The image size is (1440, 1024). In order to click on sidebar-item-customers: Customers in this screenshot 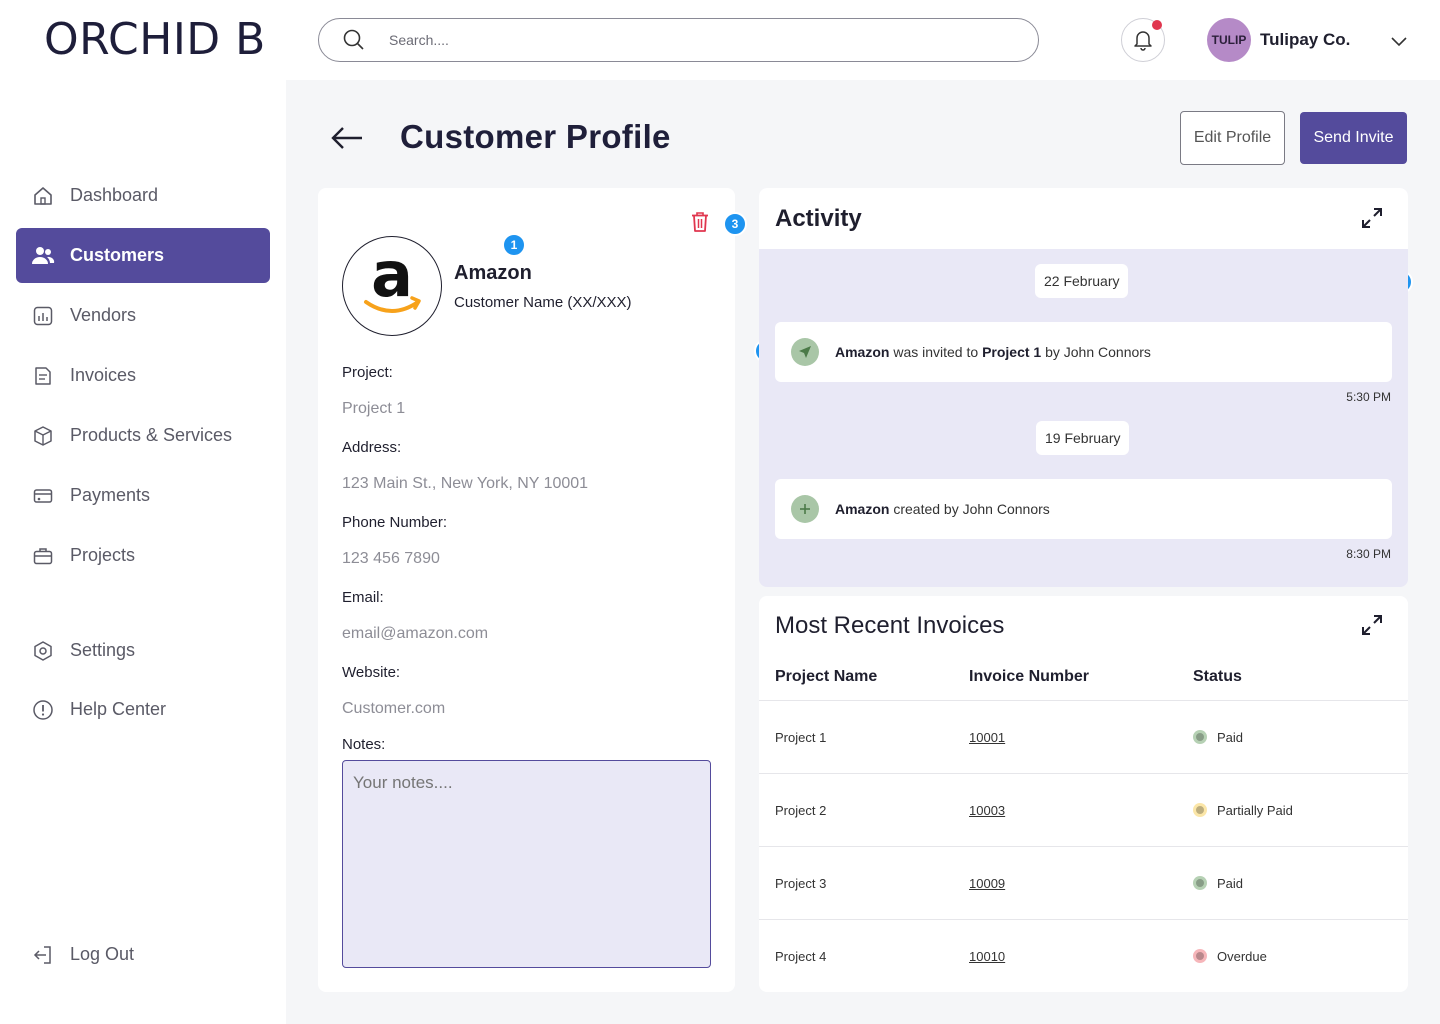, I will do `click(143, 255)`.